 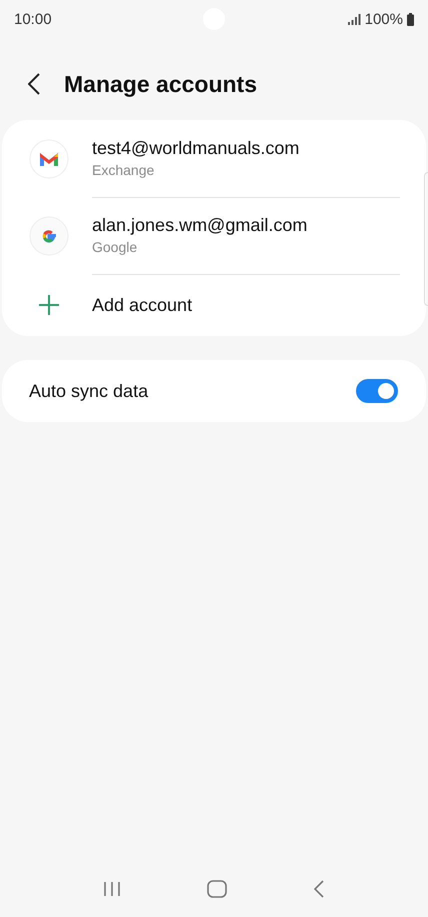 I want to click on battery-icon, so click(x=410, y=19).